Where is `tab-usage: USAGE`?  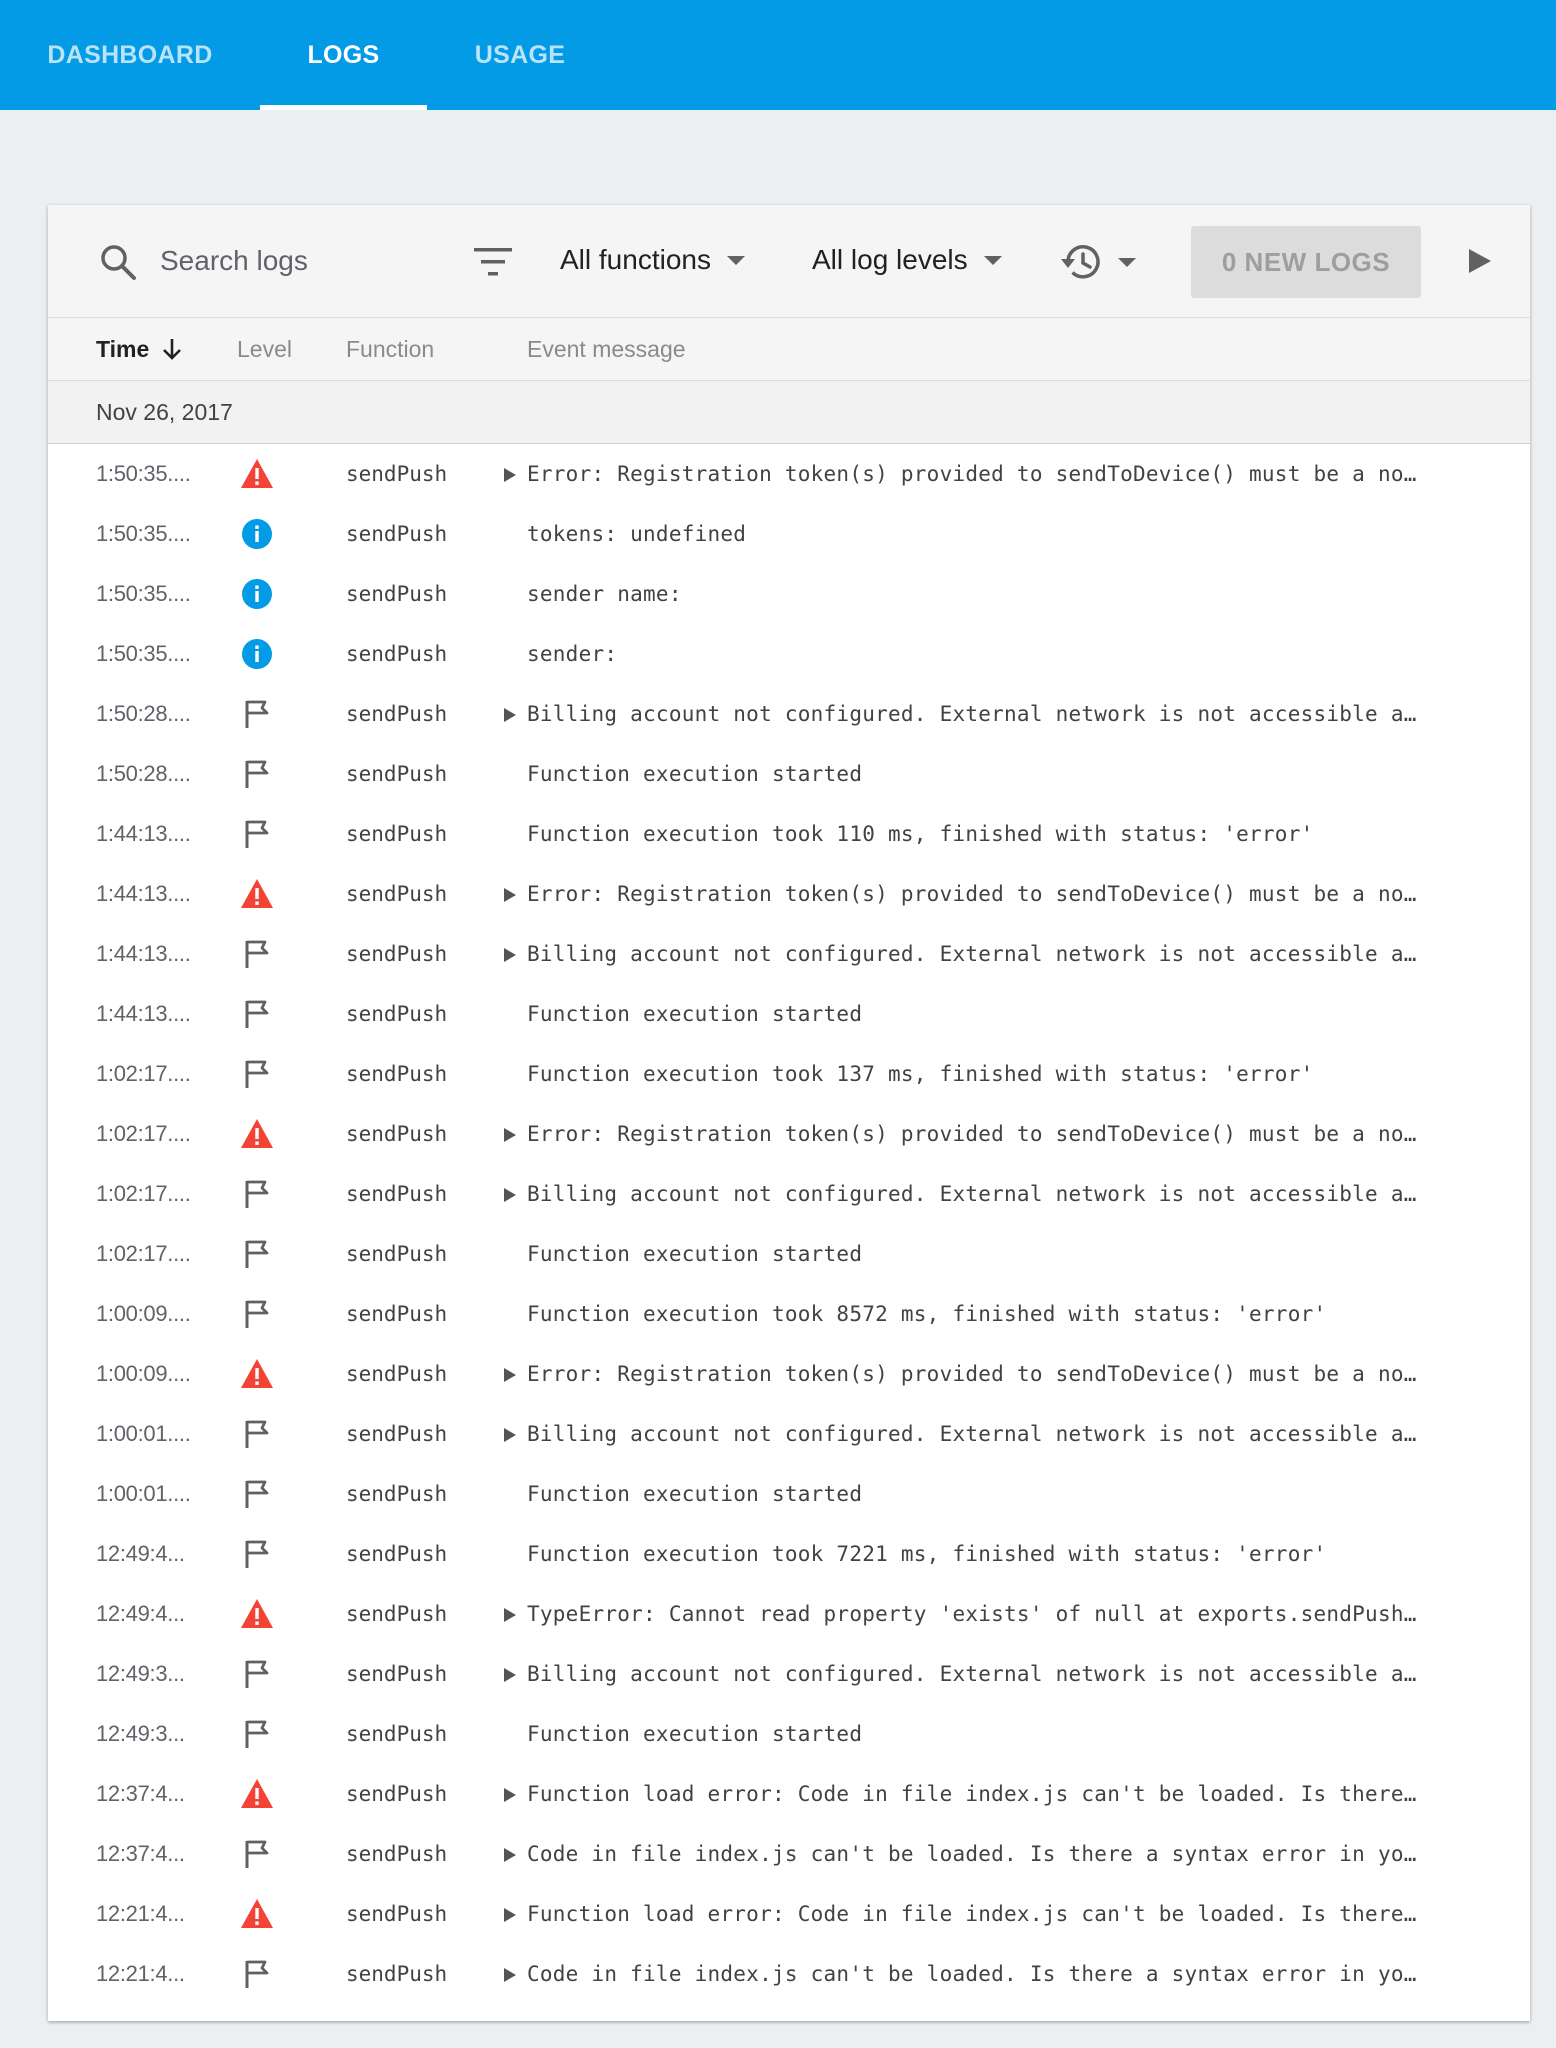 tab-usage: USAGE is located at coordinates (520, 55).